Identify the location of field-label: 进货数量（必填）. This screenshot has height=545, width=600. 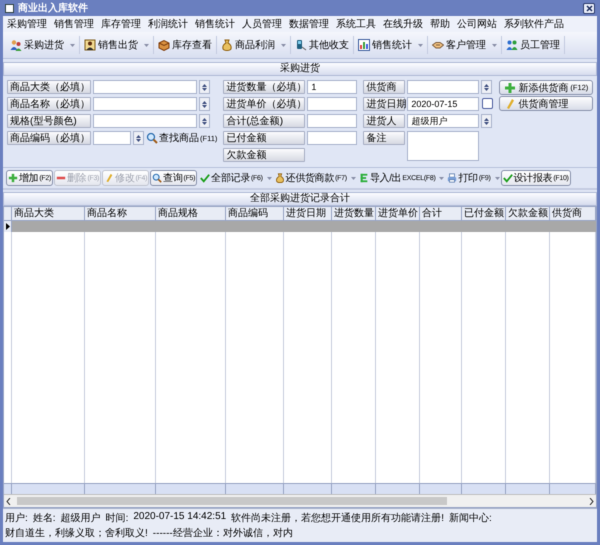
(264, 87).